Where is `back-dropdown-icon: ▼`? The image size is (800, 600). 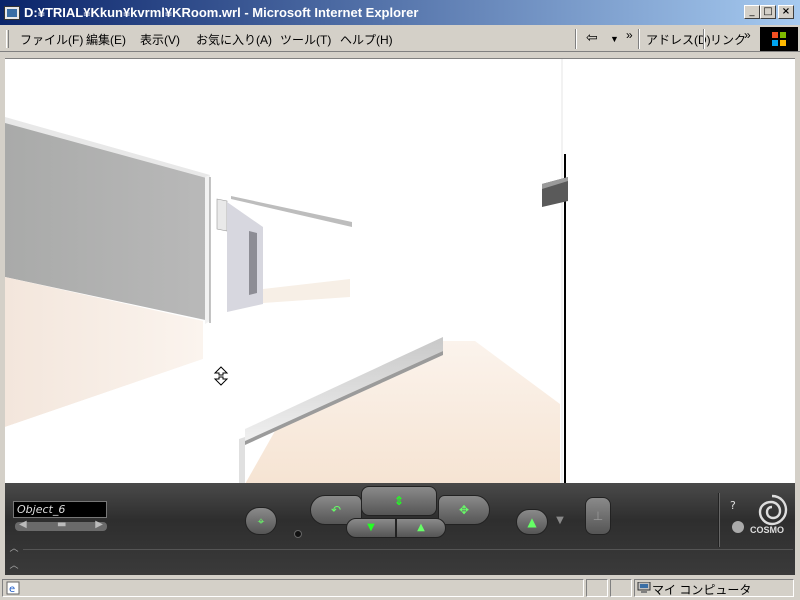 back-dropdown-icon: ▼ is located at coordinates (614, 39).